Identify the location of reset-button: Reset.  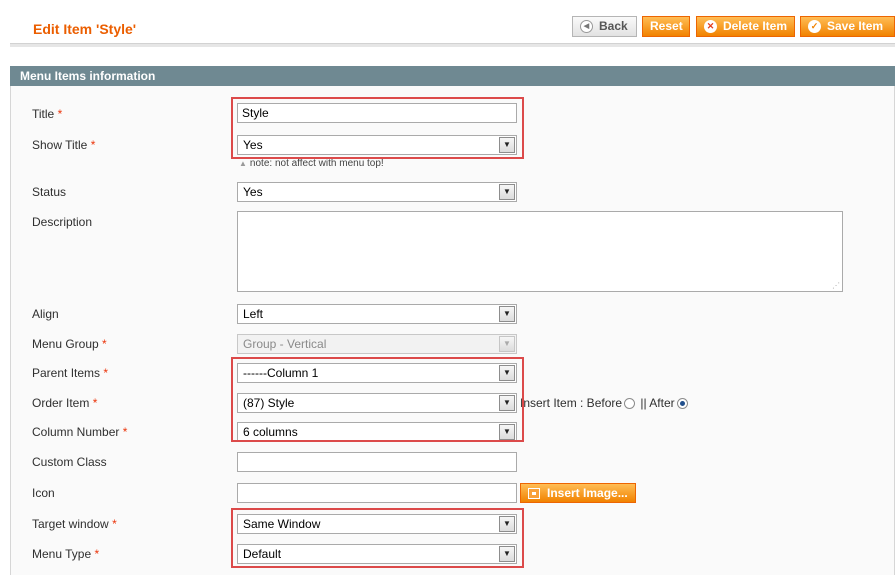
(666, 26).